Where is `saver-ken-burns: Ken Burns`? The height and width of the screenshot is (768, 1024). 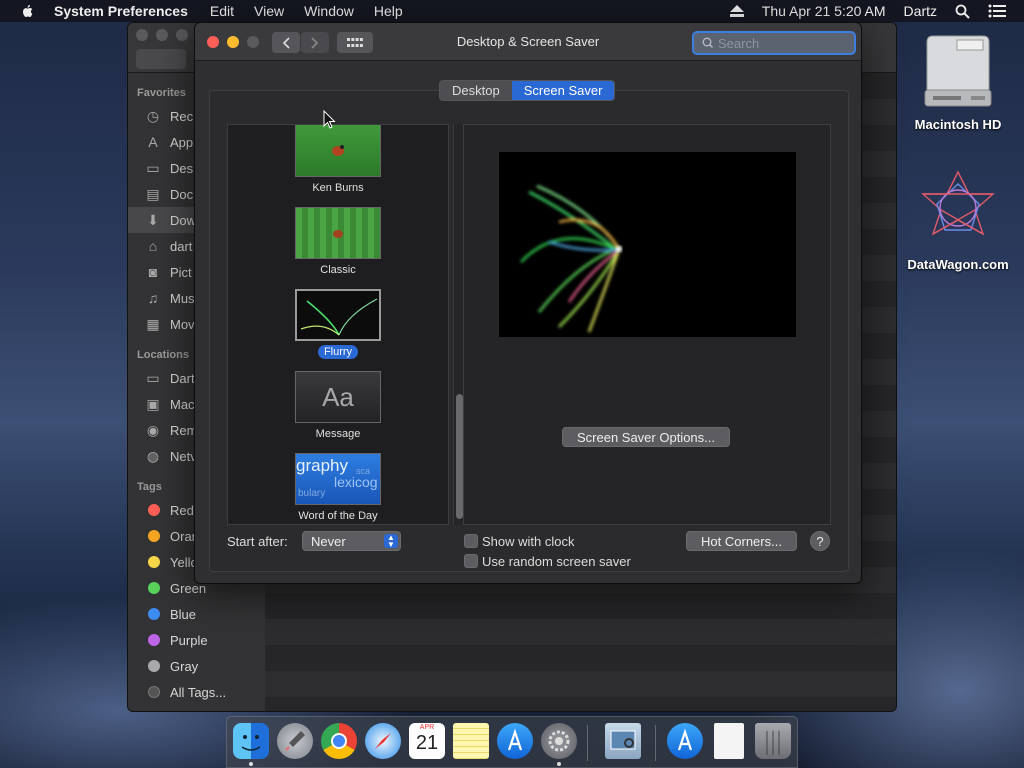
saver-ken-burns: Ken Burns is located at coordinates (338, 160).